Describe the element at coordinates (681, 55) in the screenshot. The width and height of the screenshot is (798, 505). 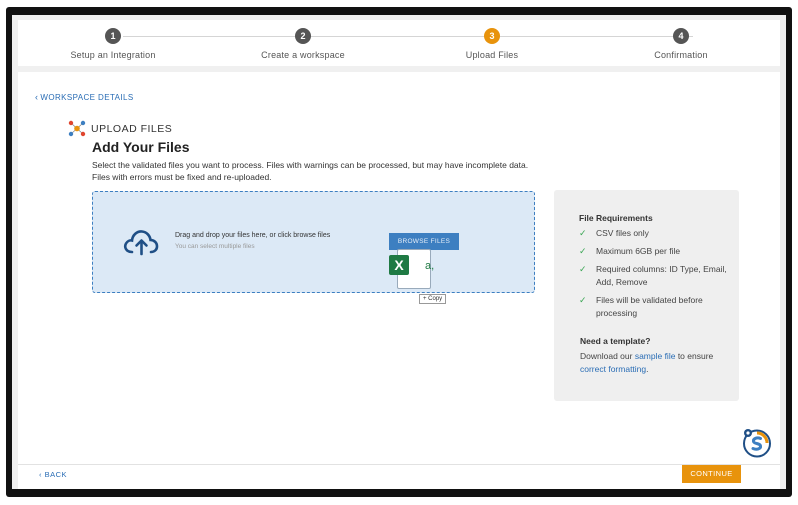
I see `step-label: Confirmation` at that location.